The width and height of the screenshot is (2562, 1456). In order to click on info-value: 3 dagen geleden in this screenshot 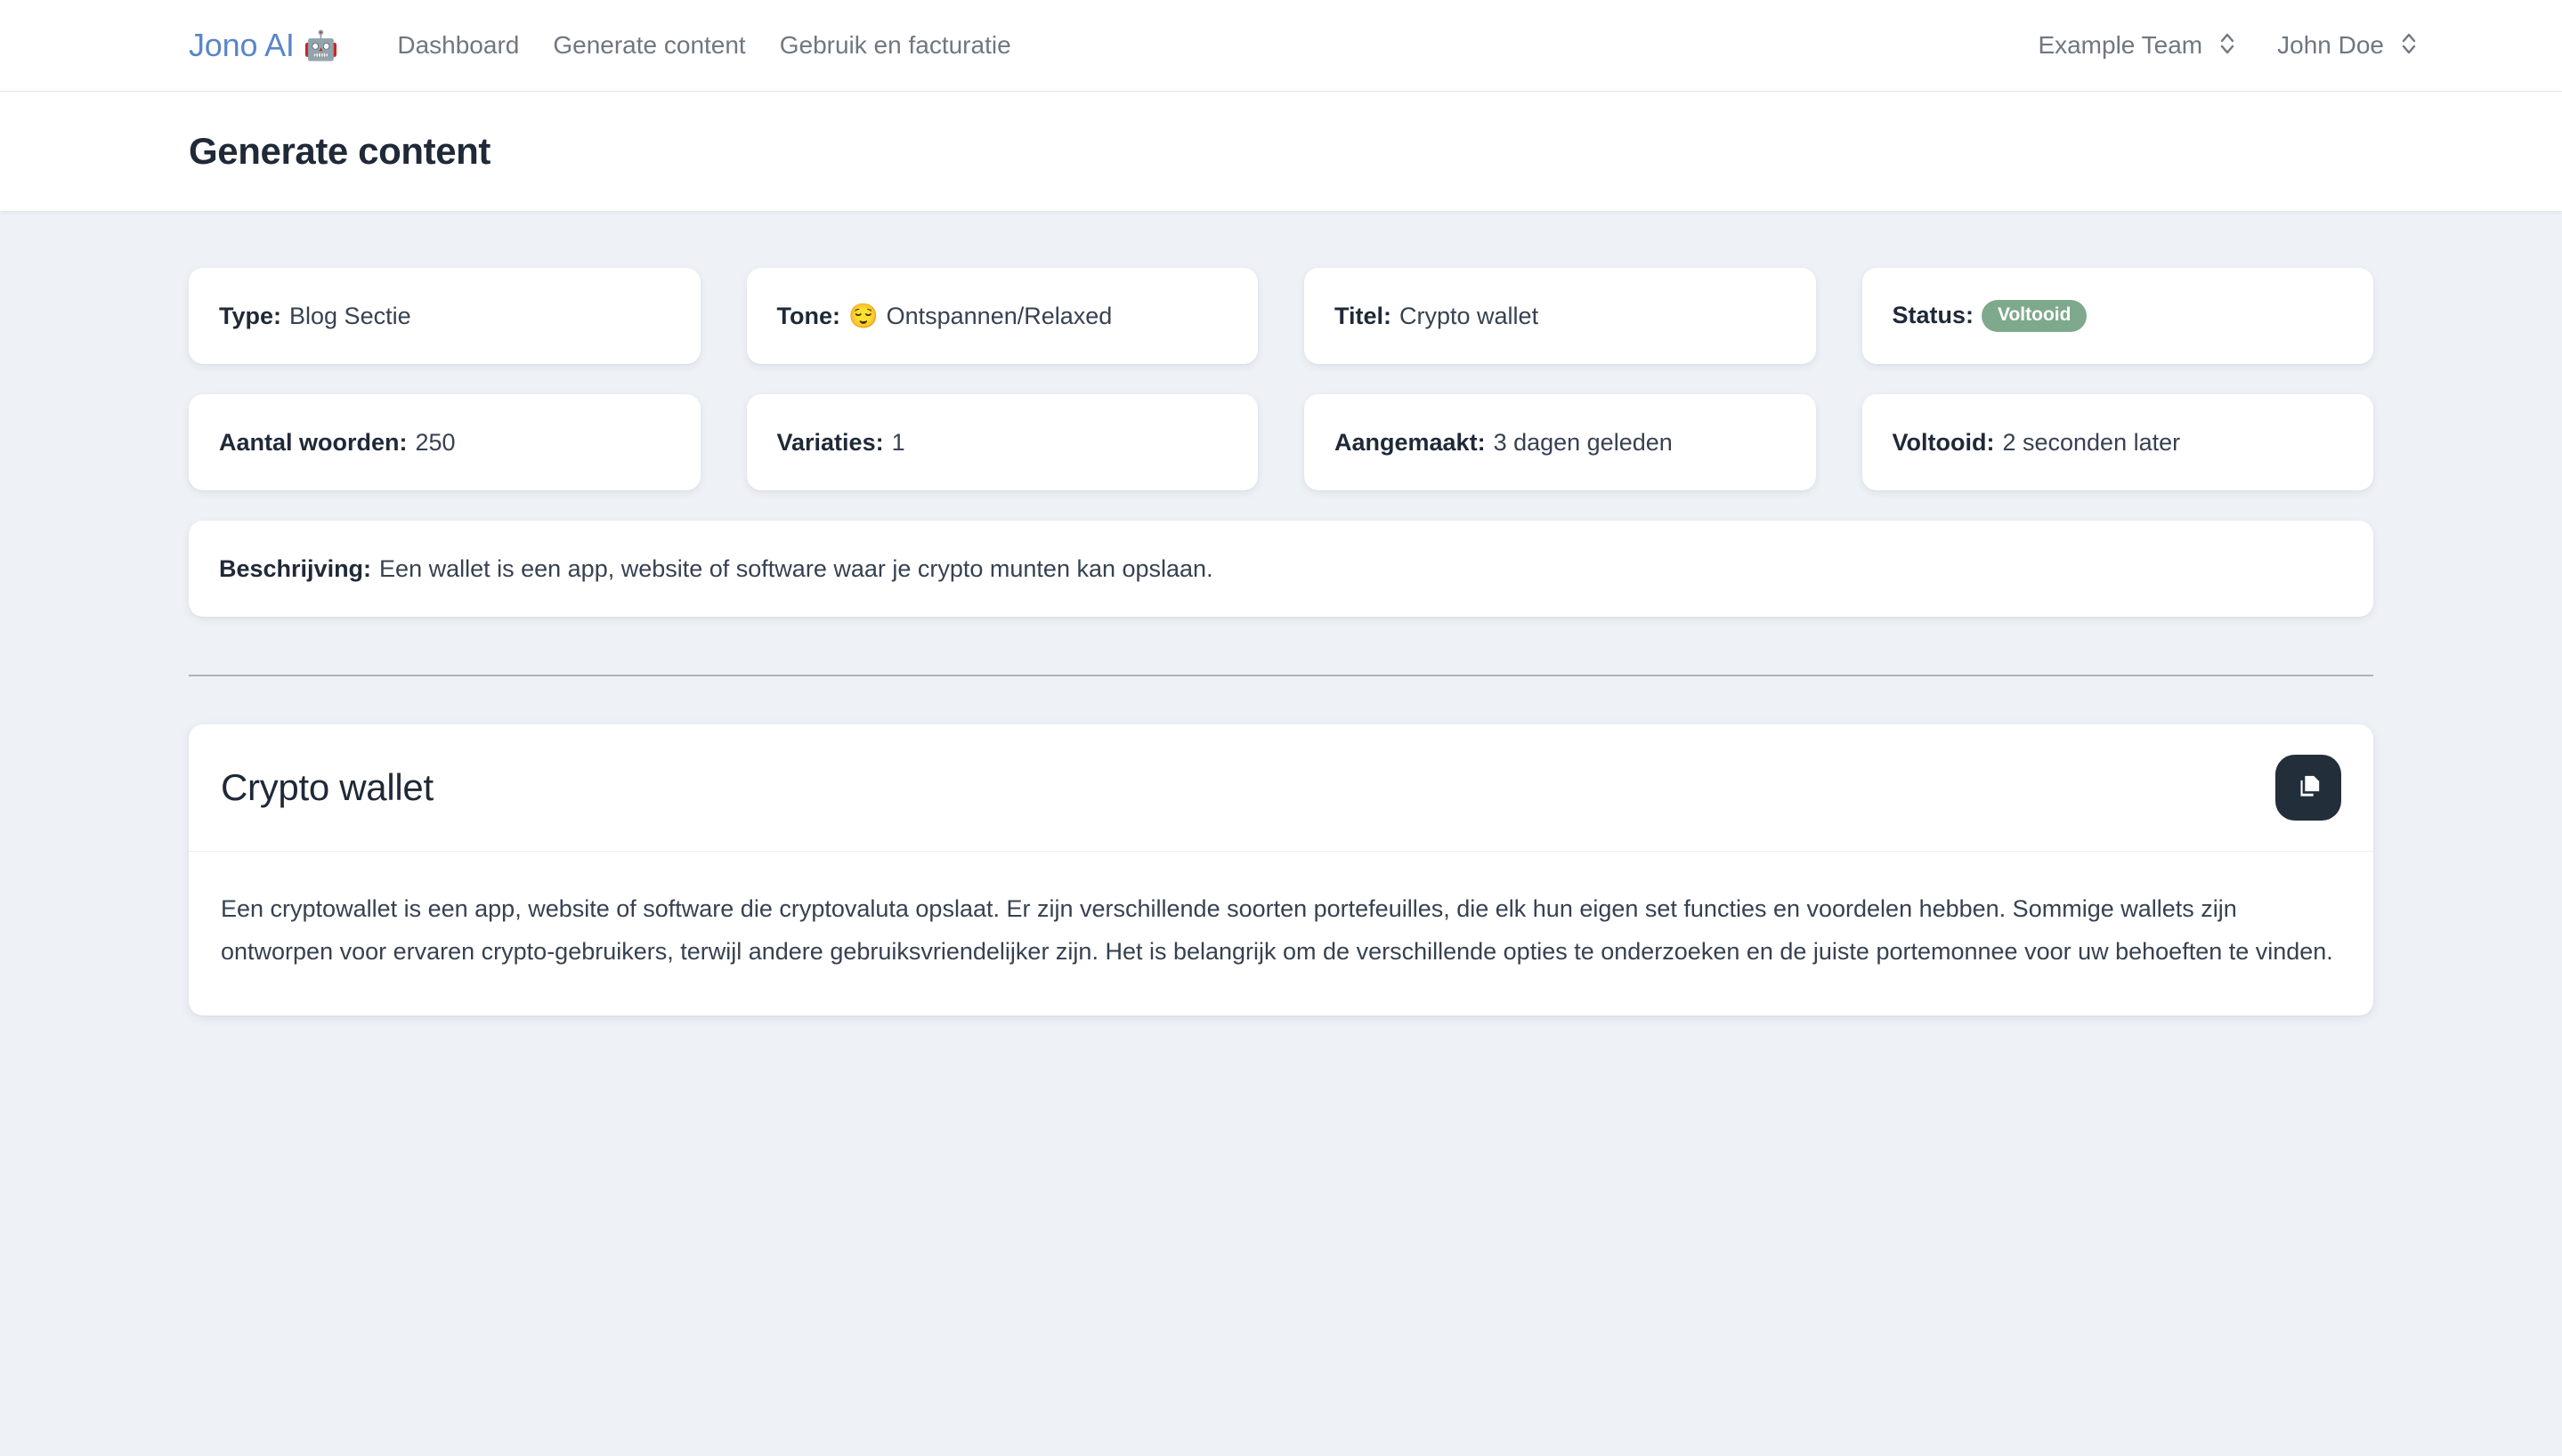, I will do `click(1583, 442)`.